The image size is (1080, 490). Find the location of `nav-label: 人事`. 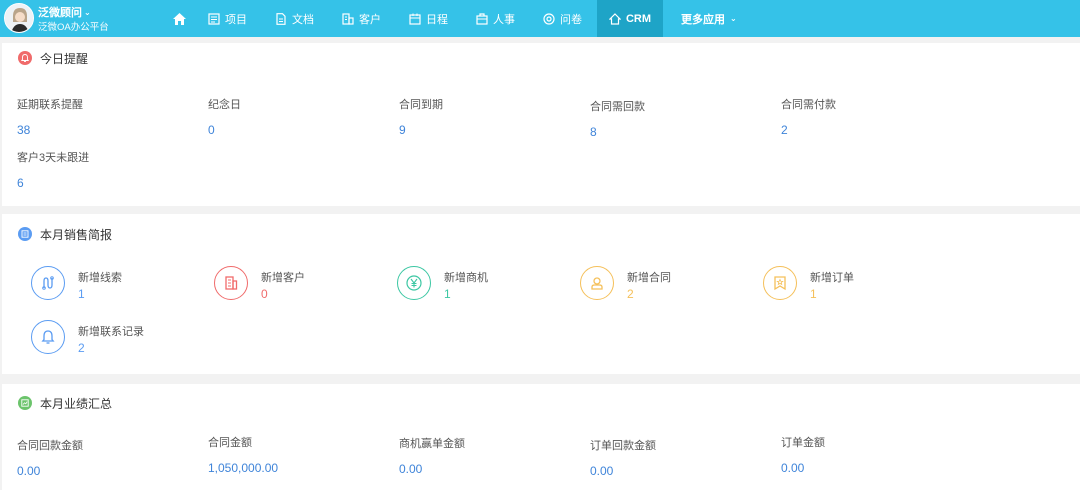

nav-label: 人事 is located at coordinates (504, 19).